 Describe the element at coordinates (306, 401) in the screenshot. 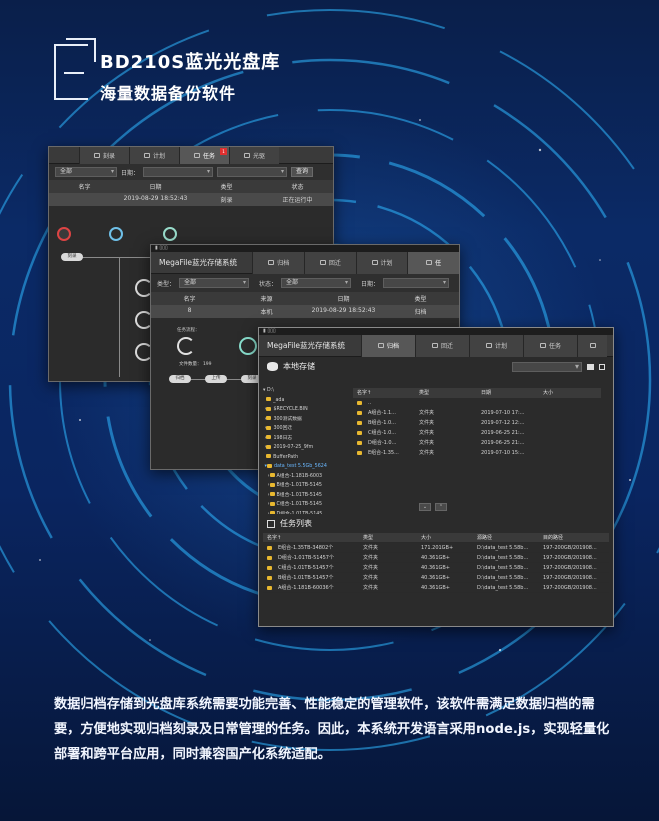

I see `tree-item: _ada` at that location.